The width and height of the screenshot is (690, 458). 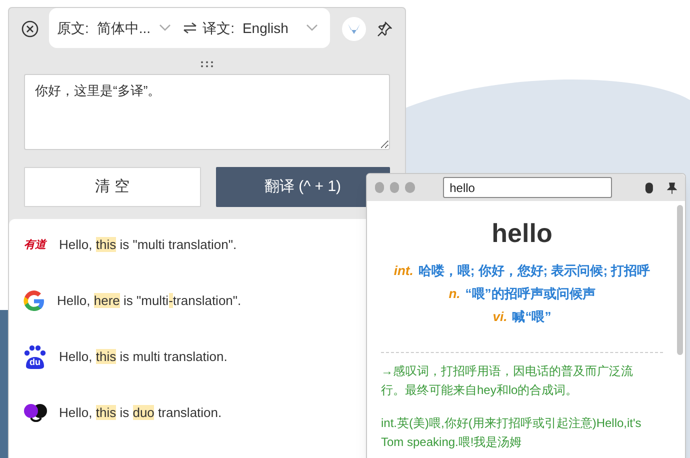 What do you see at coordinates (207, 112) in the screenshot?
I see `source-text-field: 你好，这里是“多译”。` at bounding box center [207, 112].